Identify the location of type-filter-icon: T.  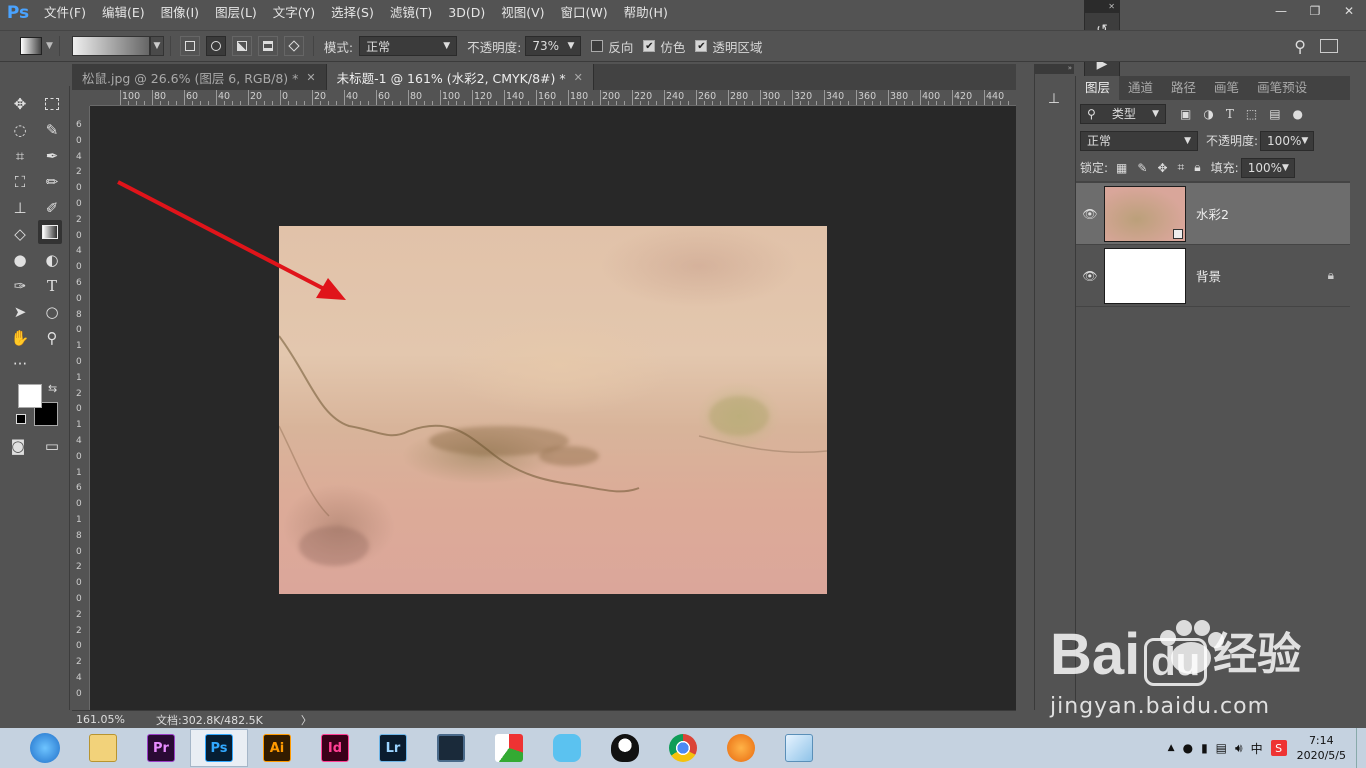
(1230, 114).